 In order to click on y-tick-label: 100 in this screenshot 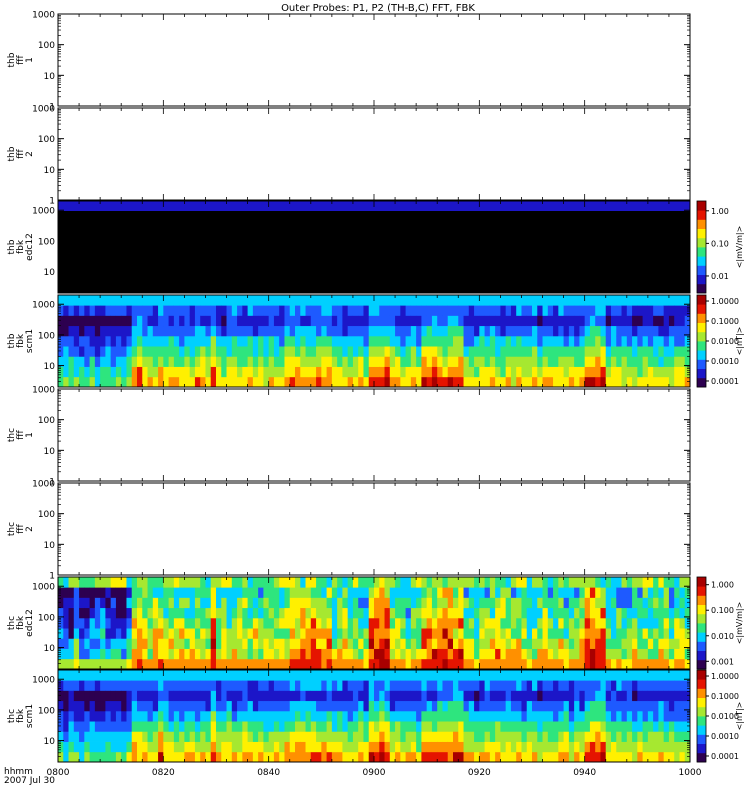, I will do `click(46, 46)`.